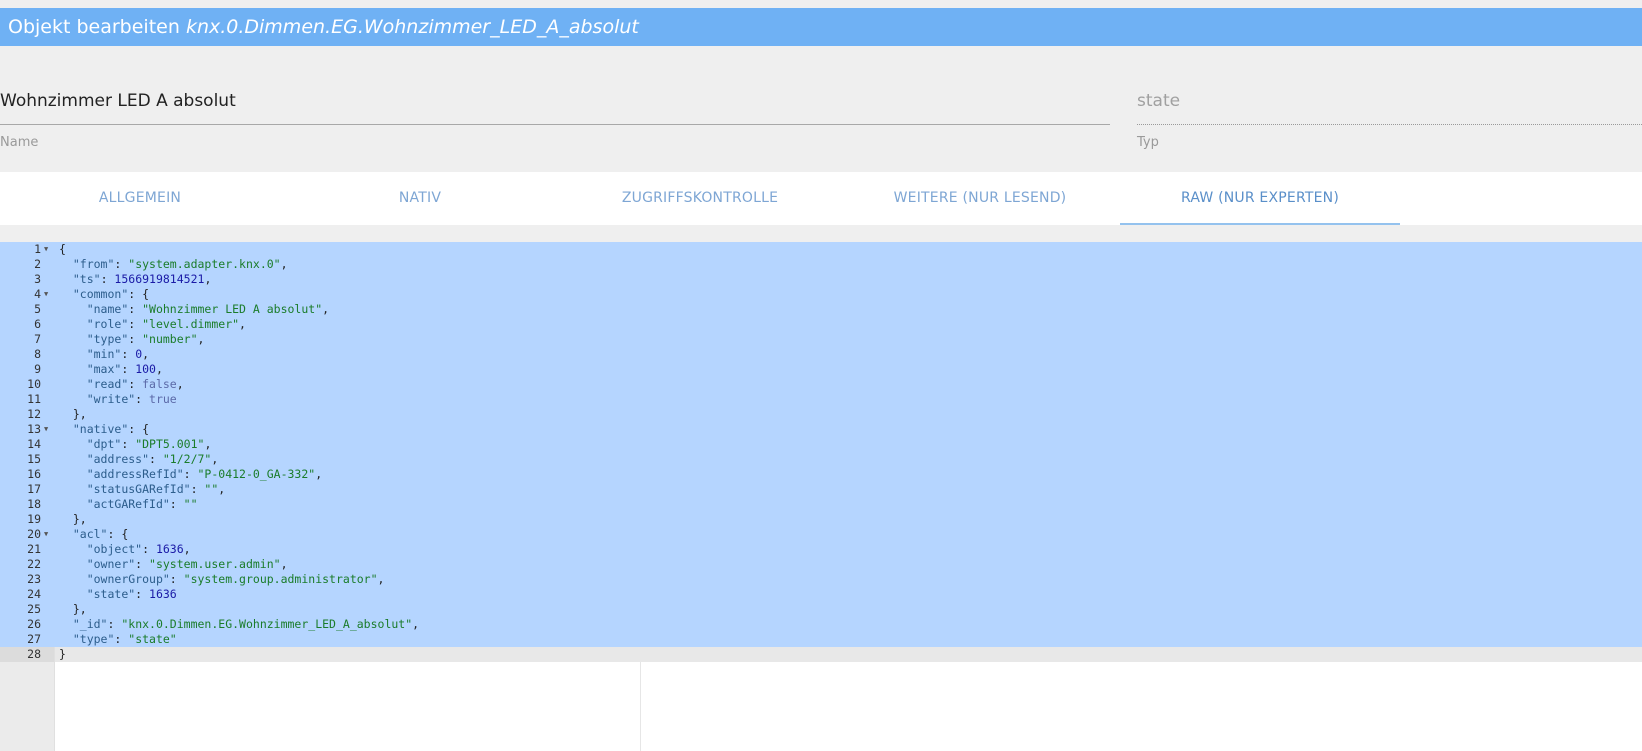 This screenshot has height=751, width=1642. Describe the element at coordinates (821, 384) in the screenshot. I see `code-line: 10 "read": false,` at that location.